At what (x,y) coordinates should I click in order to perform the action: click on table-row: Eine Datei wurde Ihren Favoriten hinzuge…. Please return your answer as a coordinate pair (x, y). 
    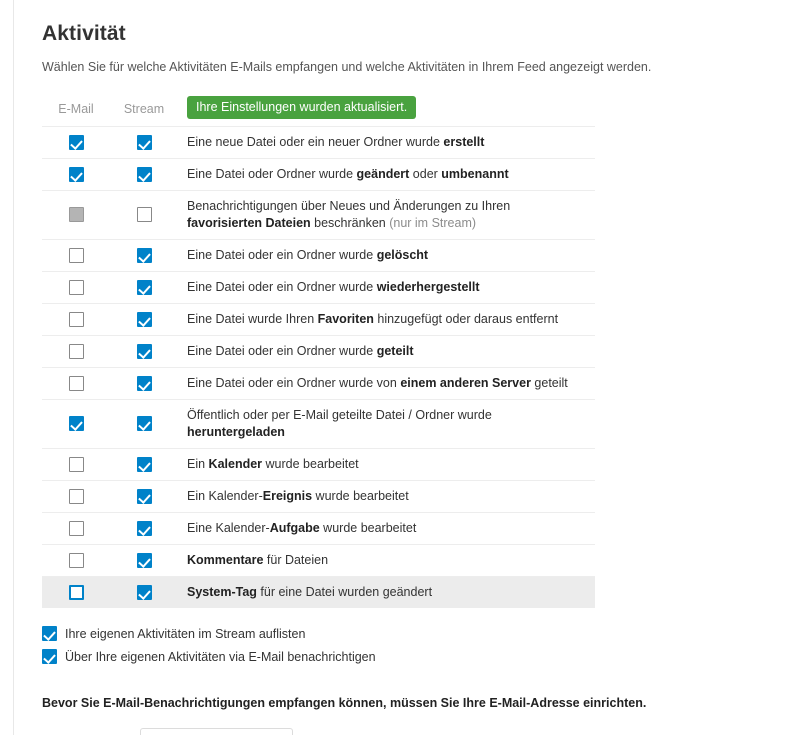
    Looking at the image, I should click on (318, 319).